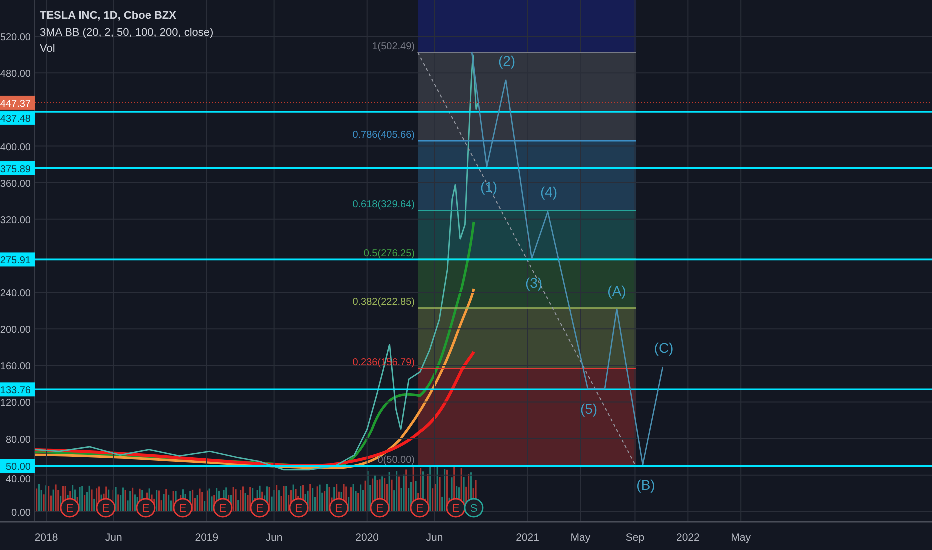 The height and width of the screenshot is (550, 932). What do you see at coordinates (15, 184) in the screenshot?
I see `price-axis-label: 360.00` at bounding box center [15, 184].